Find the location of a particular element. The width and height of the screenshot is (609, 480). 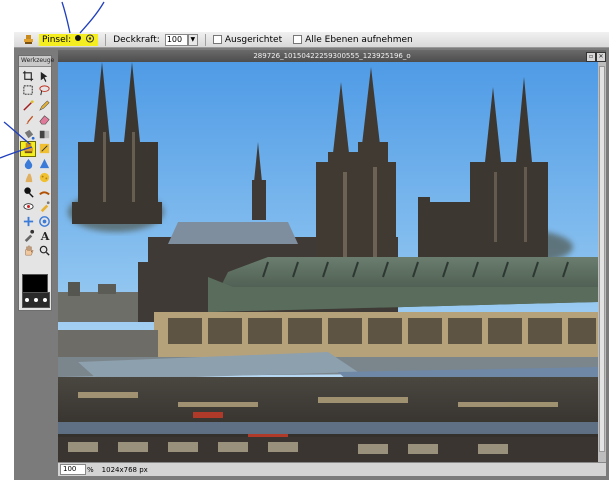

zoom-icon is located at coordinates (44, 250).